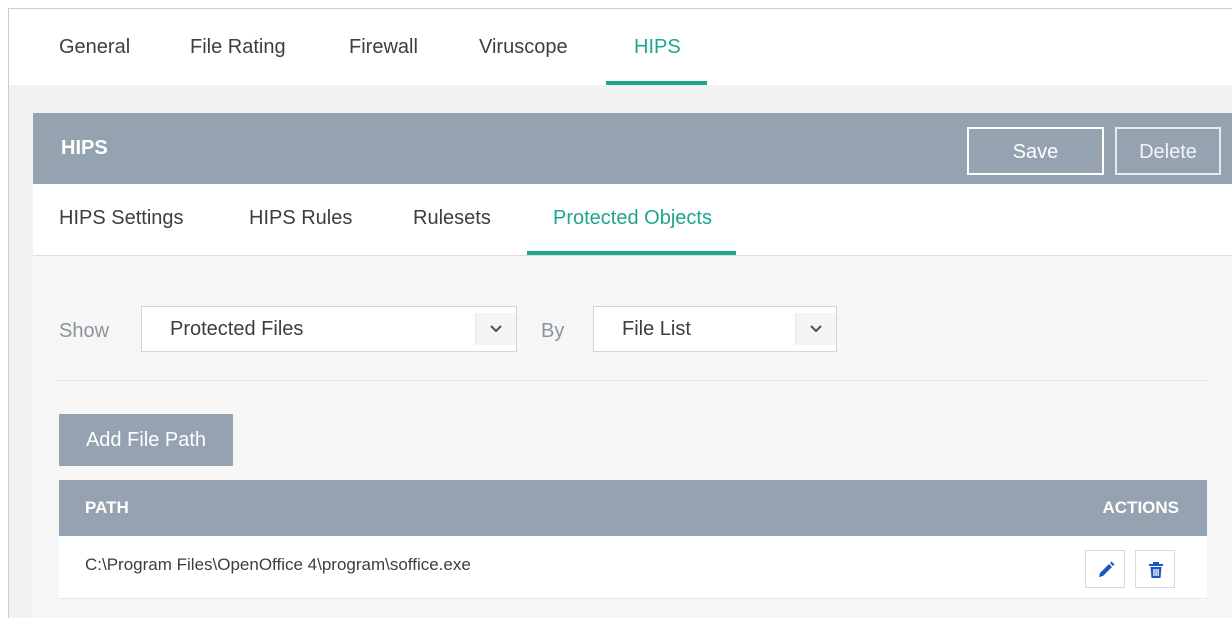  I want to click on tab-protected-objects: Protected Objects, so click(631, 219).